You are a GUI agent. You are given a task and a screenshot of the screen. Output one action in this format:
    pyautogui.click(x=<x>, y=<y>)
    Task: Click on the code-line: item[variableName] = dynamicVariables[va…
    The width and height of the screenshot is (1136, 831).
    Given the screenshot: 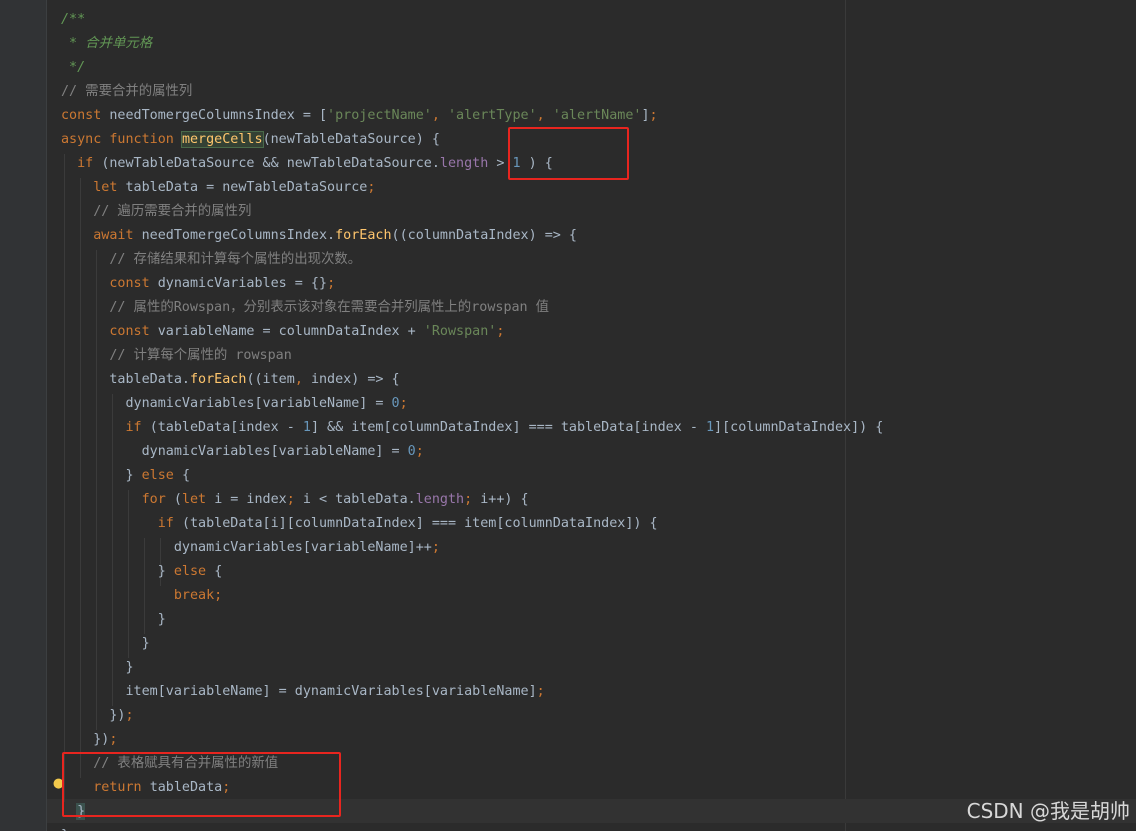 What is the action you would take?
    pyautogui.click(x=303, y=692)
    